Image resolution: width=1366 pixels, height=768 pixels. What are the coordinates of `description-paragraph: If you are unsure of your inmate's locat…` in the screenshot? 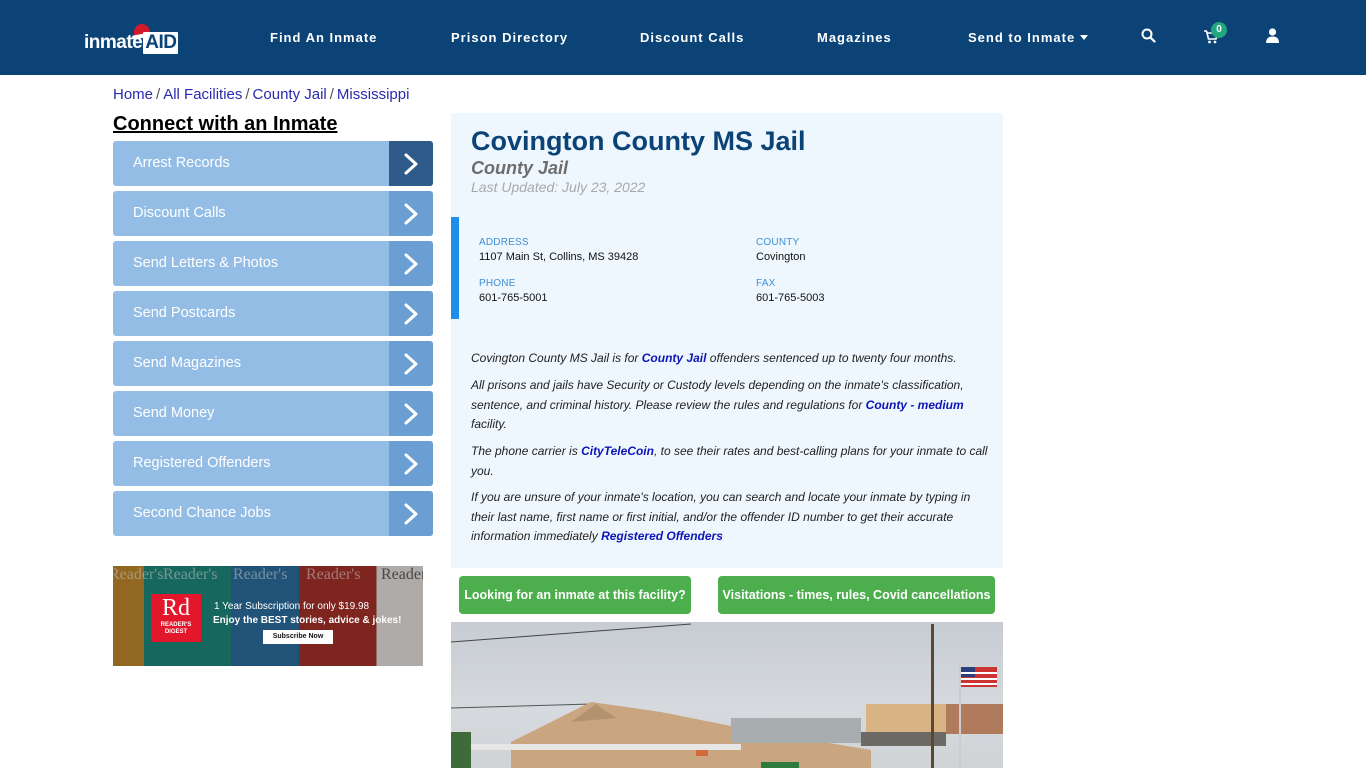 It's located at (731, 517).